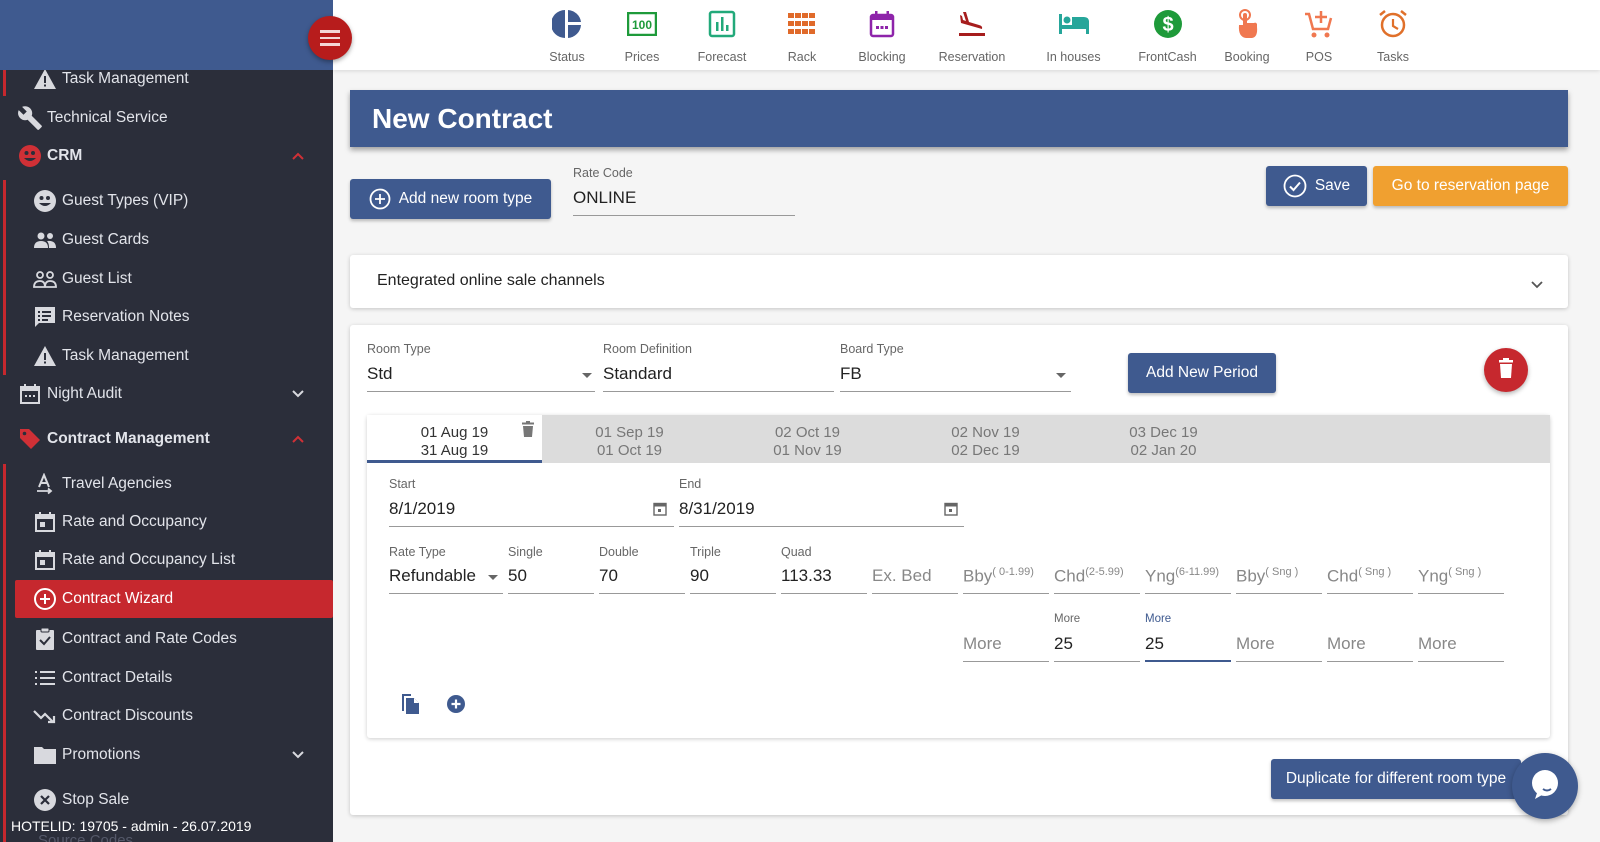 This screenshot has width=1600, height=842. I want to click on baby-more-input: More, so click(1006, 648).